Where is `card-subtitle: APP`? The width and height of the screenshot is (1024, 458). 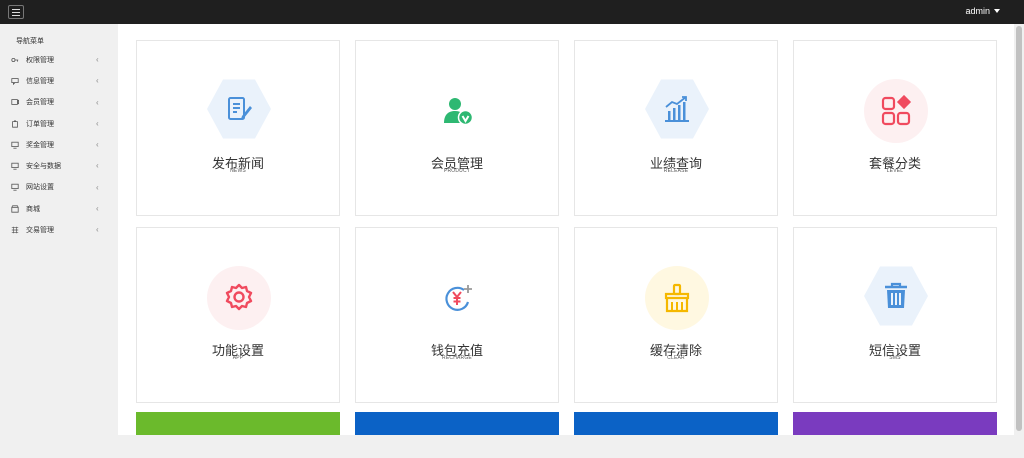 card-subtitle: APP is located at coordinates (238, 358).